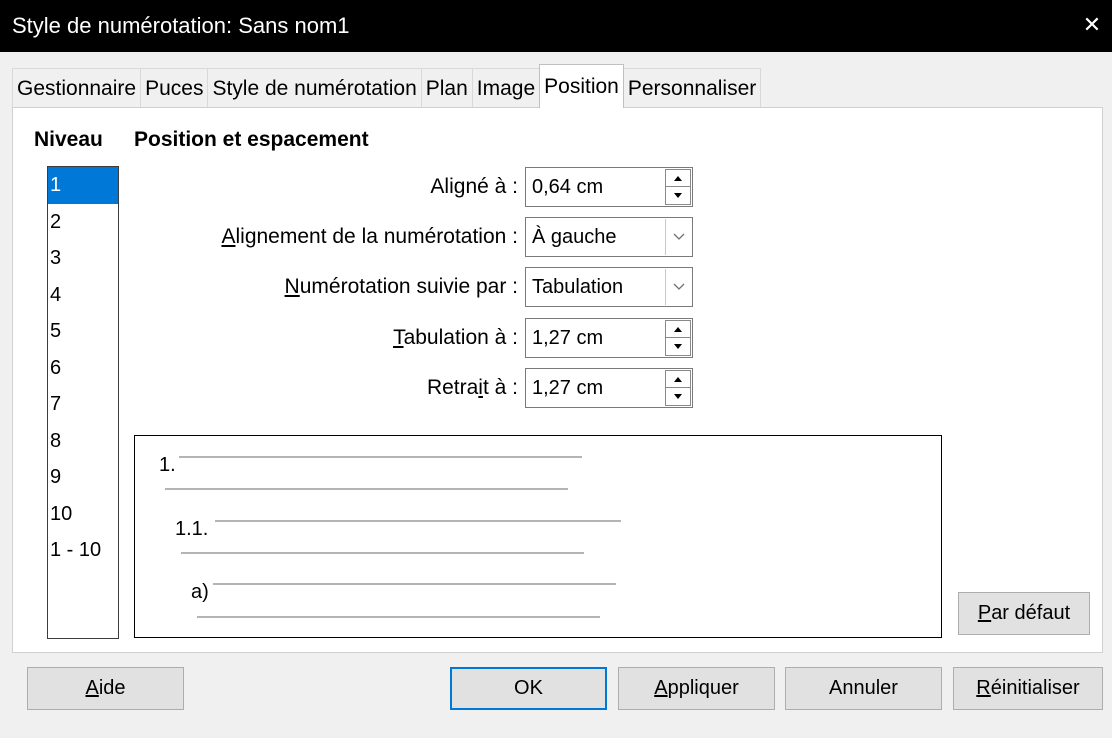 The width and height of the screenshot is (1112, 738). I want to click on level-item-9: 9, so click(83, 477).